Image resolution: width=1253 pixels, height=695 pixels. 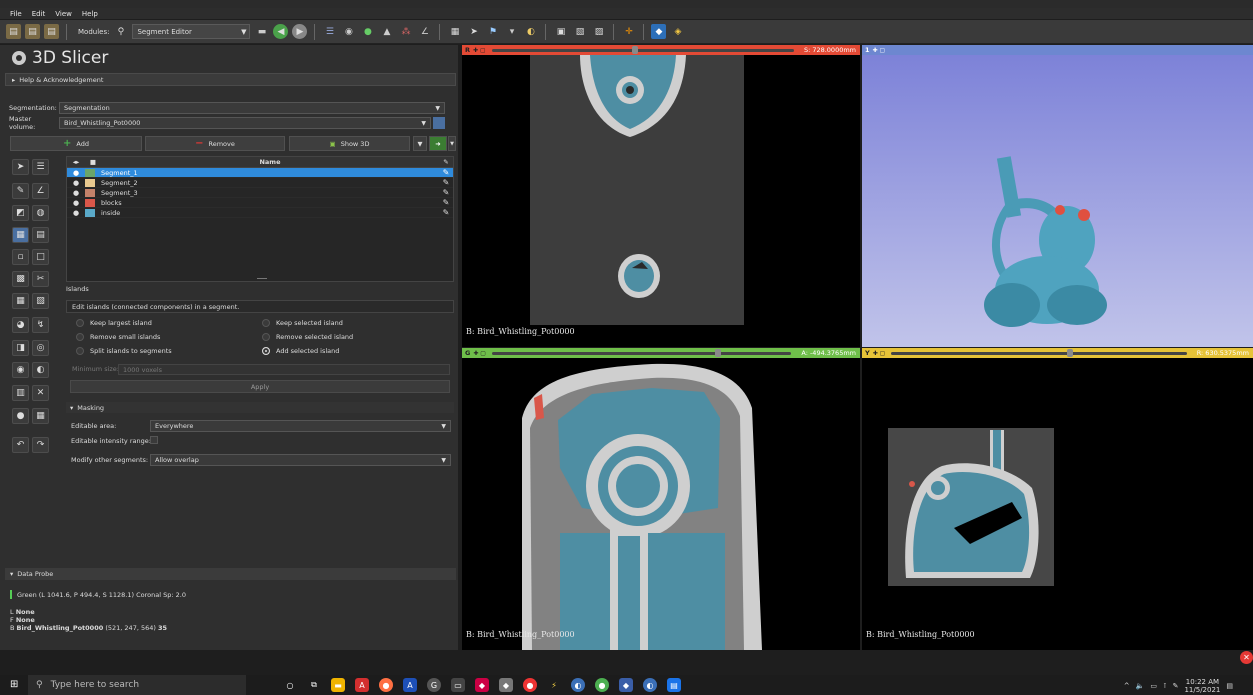 What do you see at coordinates (674, 685) in the screenshot?
I see `document-icon: ▤` at bounding box center [674, 685].